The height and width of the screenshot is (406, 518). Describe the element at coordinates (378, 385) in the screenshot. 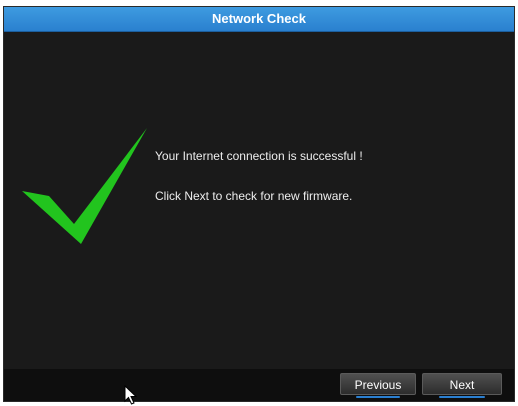

I see `previous-button: Previous` at that location.